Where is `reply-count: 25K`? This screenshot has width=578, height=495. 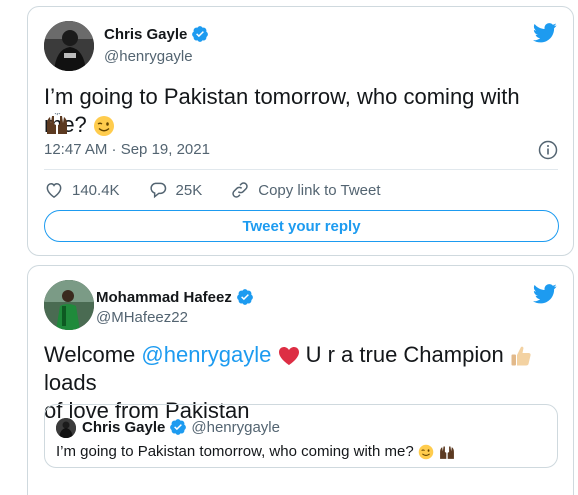 reply-count: 25K is located at coordinates (189, 190).